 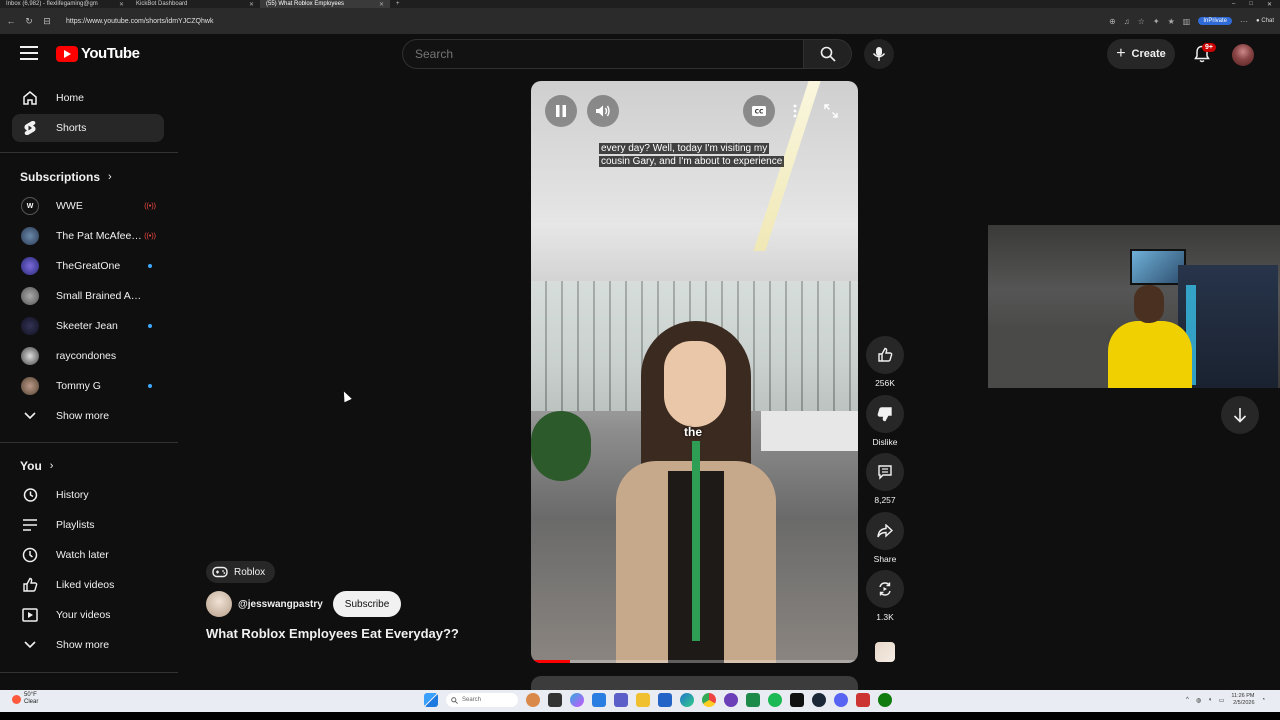 What do you see at coordinates (643, 700) in the screenshot?
I see `file-explorer-icon` at bounding box center [643, 700].